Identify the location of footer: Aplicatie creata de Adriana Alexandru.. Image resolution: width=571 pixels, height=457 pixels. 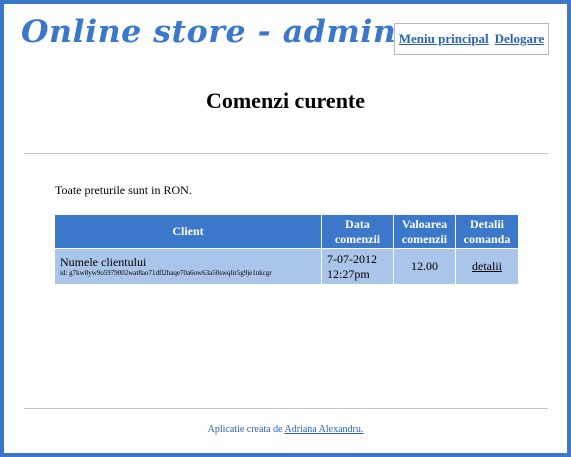
(285, 429).